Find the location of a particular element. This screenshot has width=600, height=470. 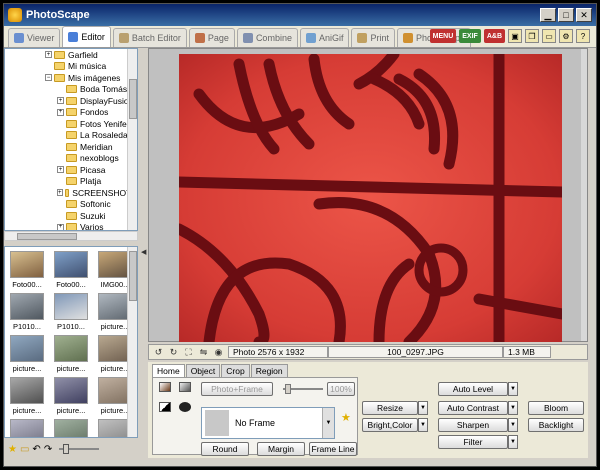

backlight-button: Backlight is located at coordinates (556, 425).